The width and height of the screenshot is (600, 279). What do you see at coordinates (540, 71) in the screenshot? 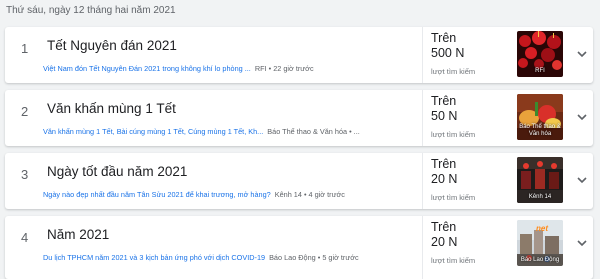
I see `thumb-caption: RFI` at bounding box center [540, 71].